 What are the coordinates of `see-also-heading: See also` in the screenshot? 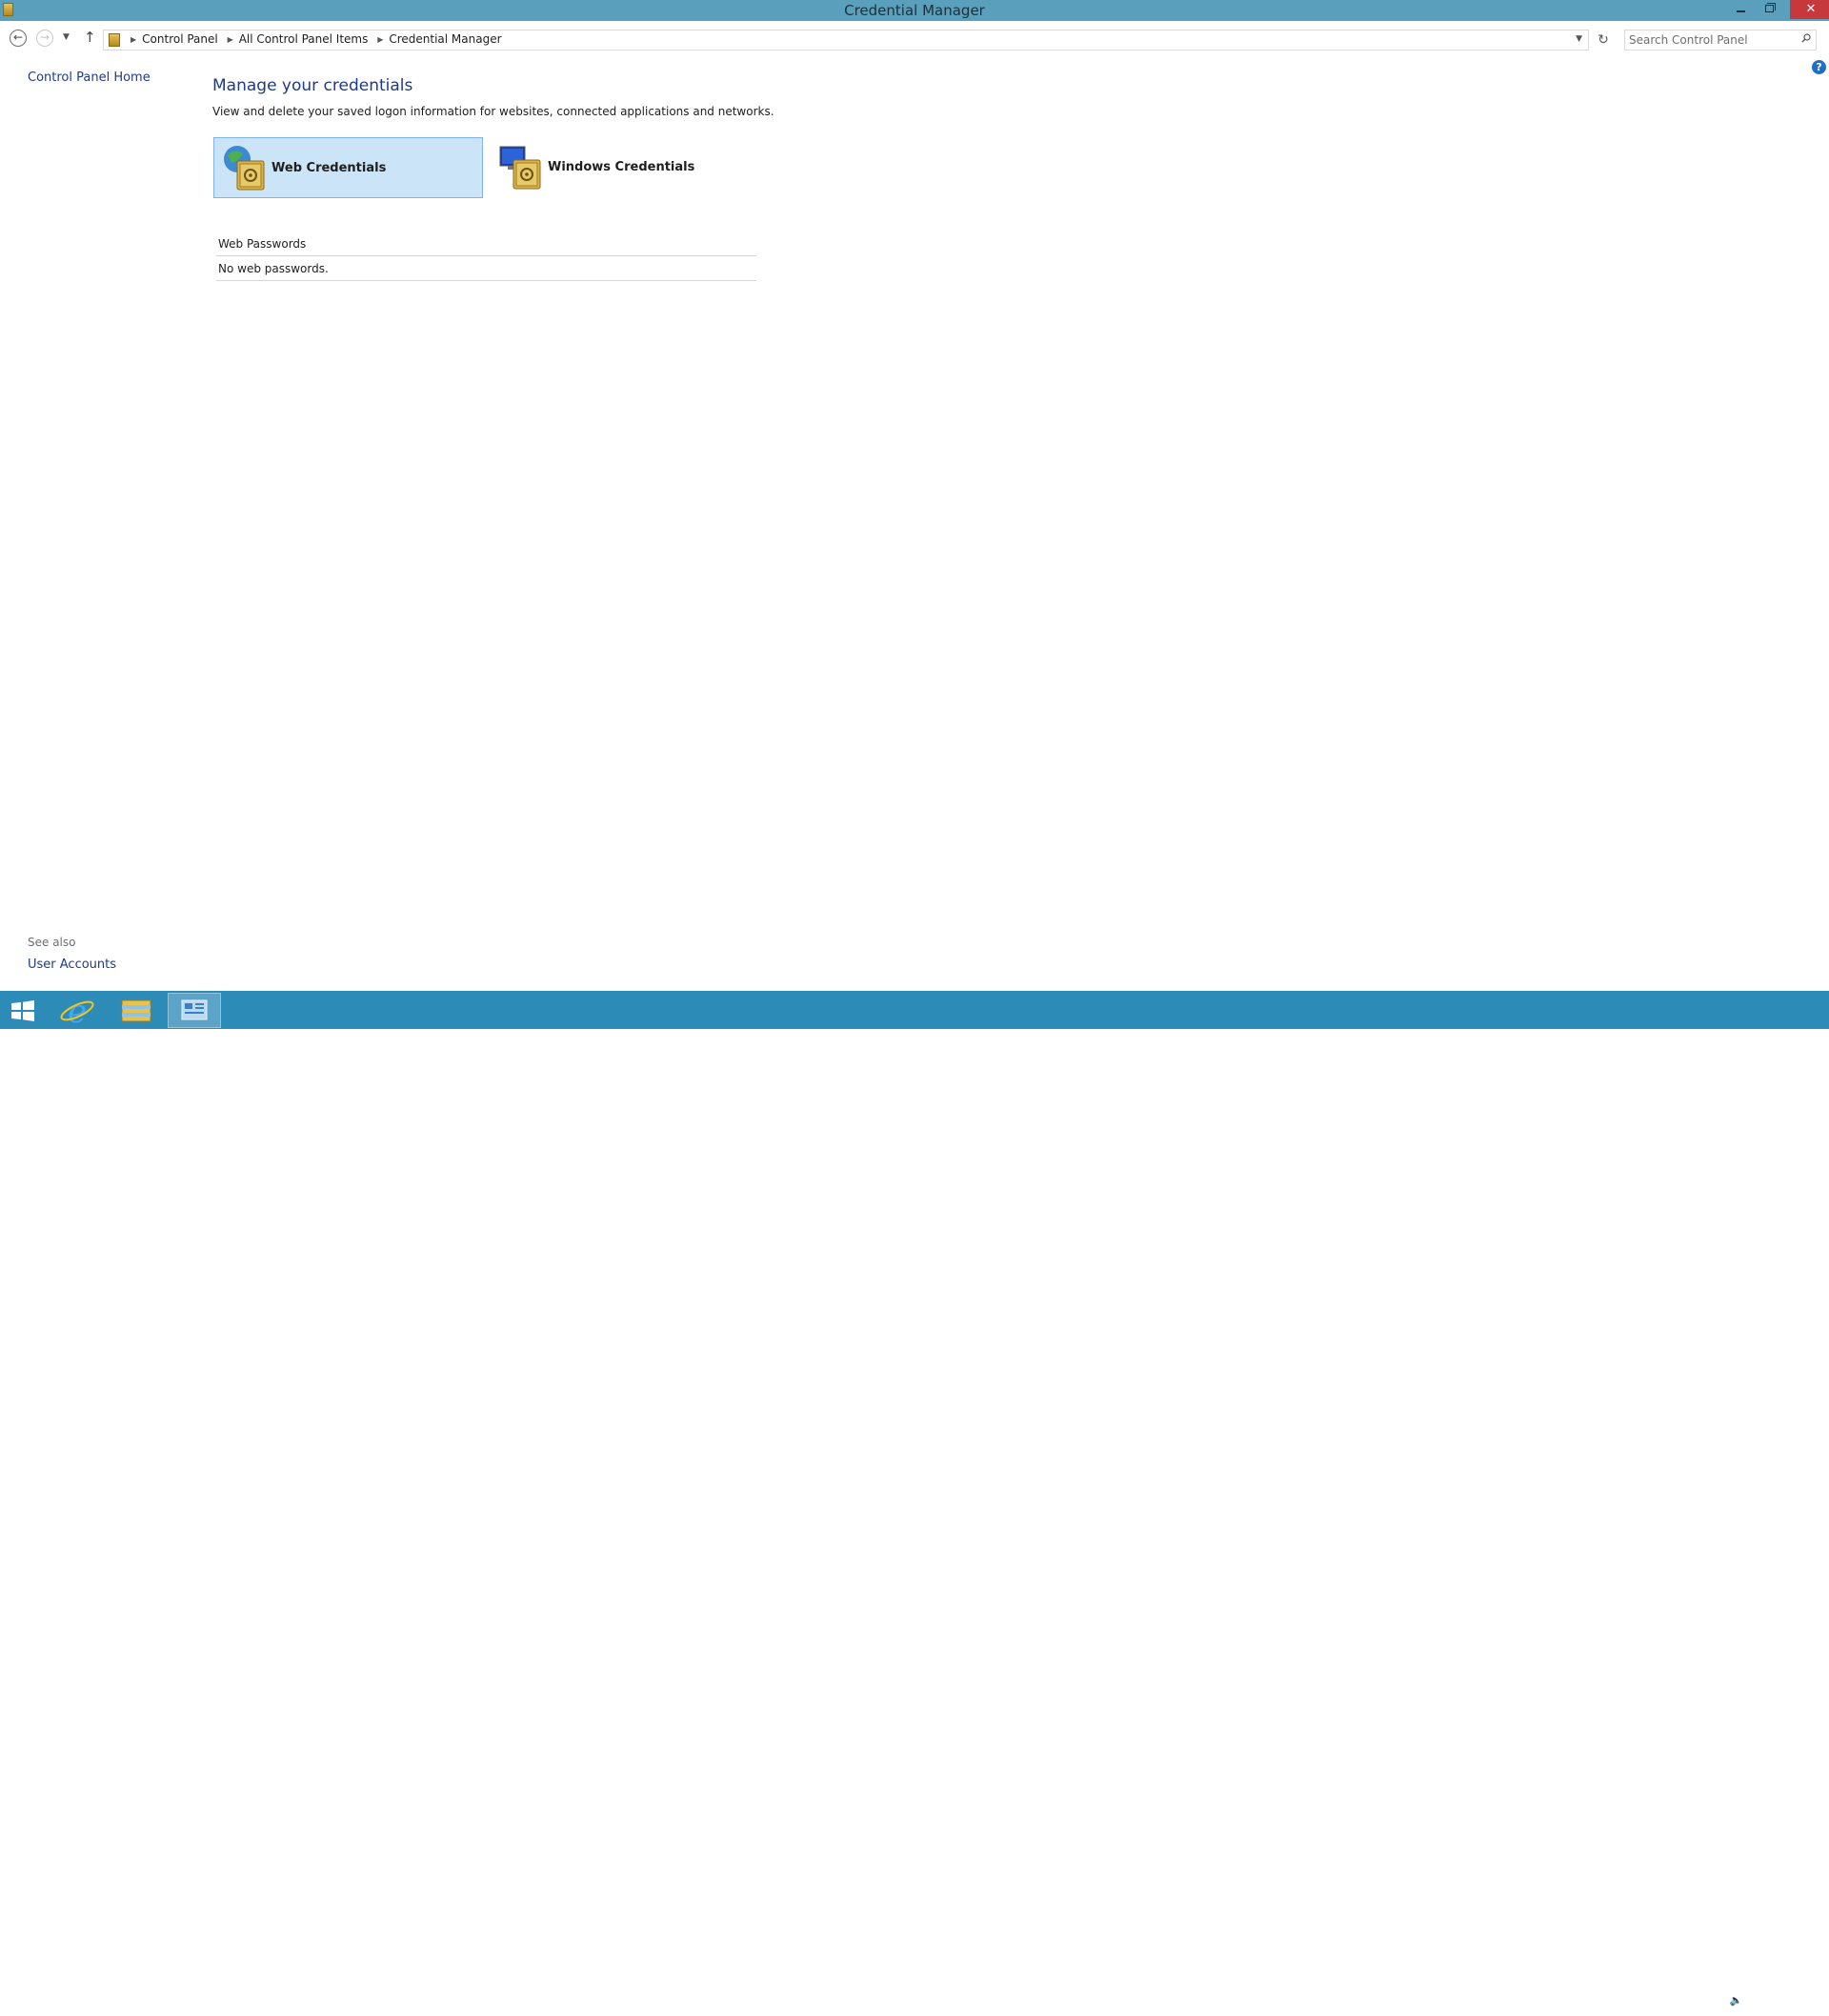 It's located at (52, 943).